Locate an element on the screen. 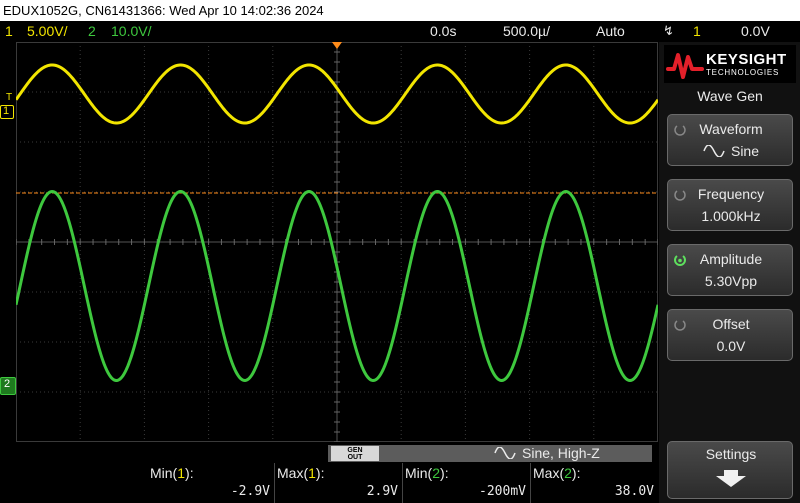  time-delay: 0.0s is located at coordinates (443, 31).